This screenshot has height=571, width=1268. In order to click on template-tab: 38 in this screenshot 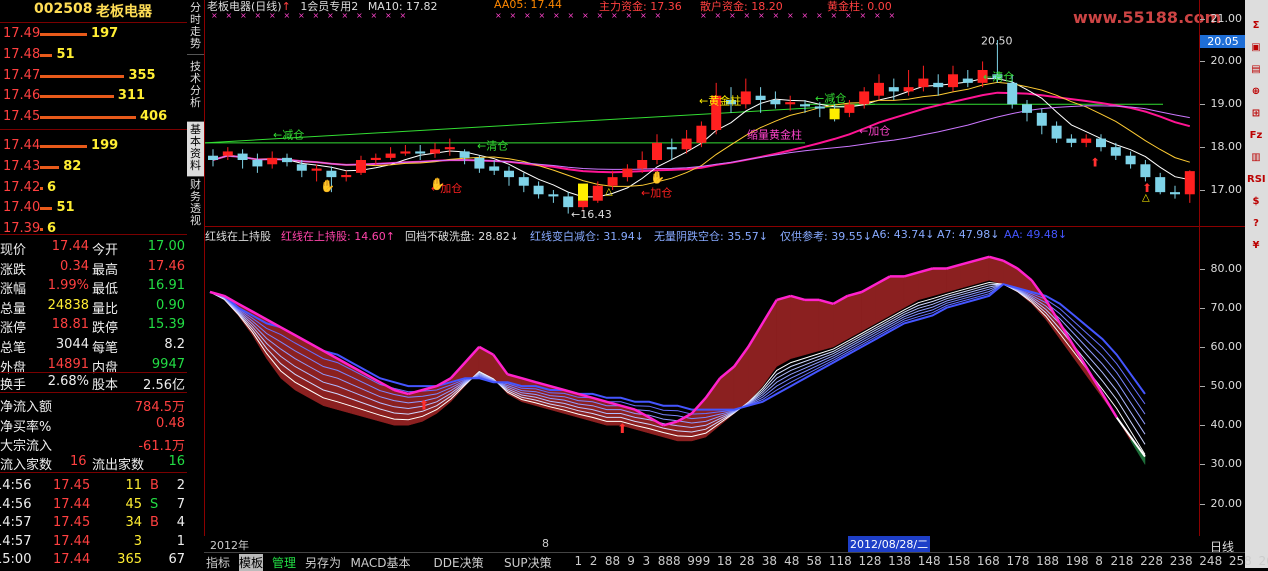, I will do `click(769, 561)`.